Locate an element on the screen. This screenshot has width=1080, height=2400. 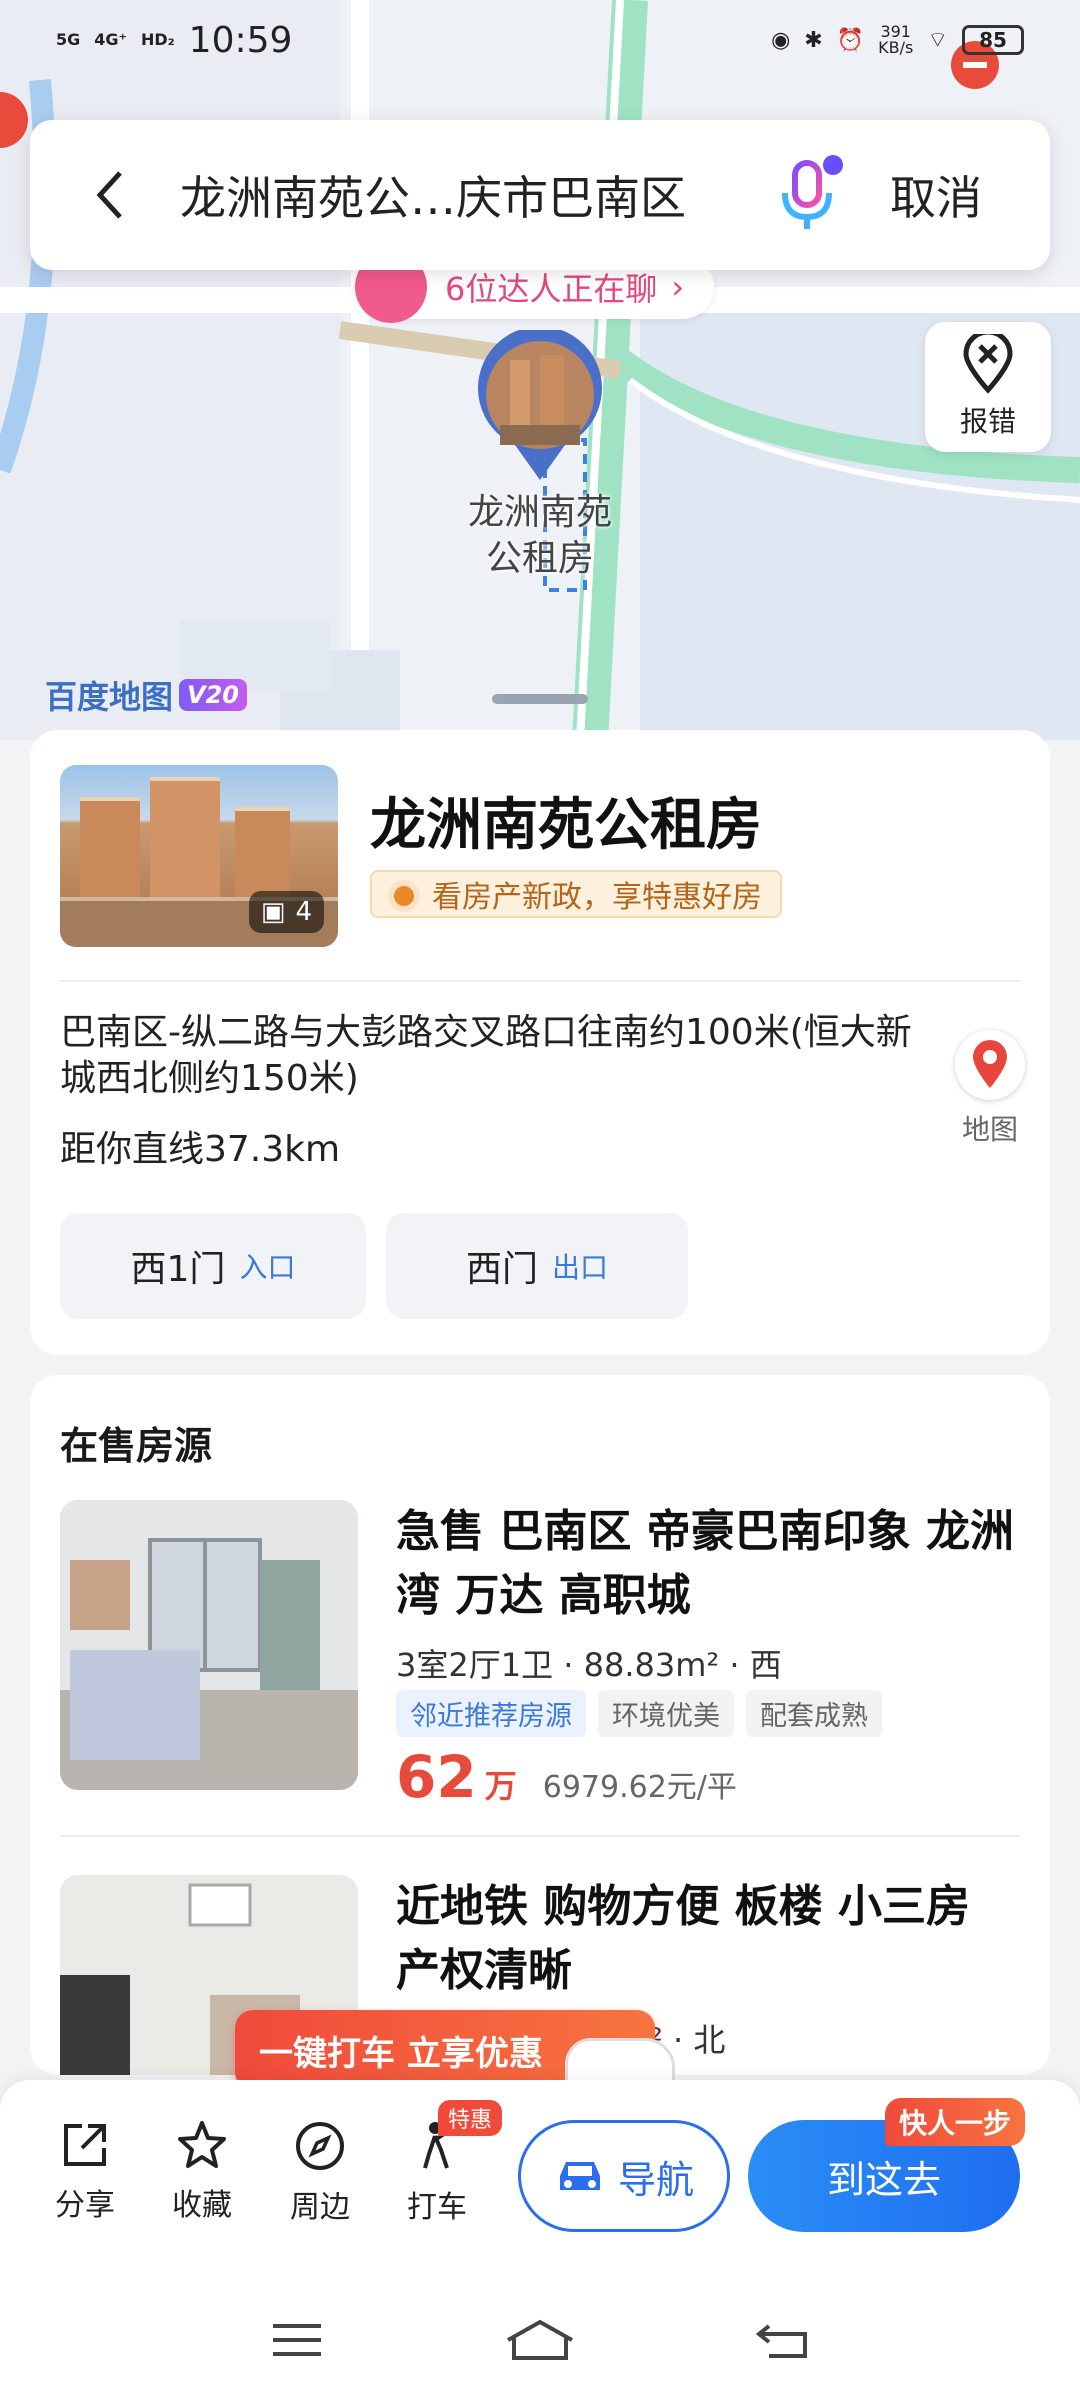
navigate-button: 导航 is located at coordinates (624, 2176).